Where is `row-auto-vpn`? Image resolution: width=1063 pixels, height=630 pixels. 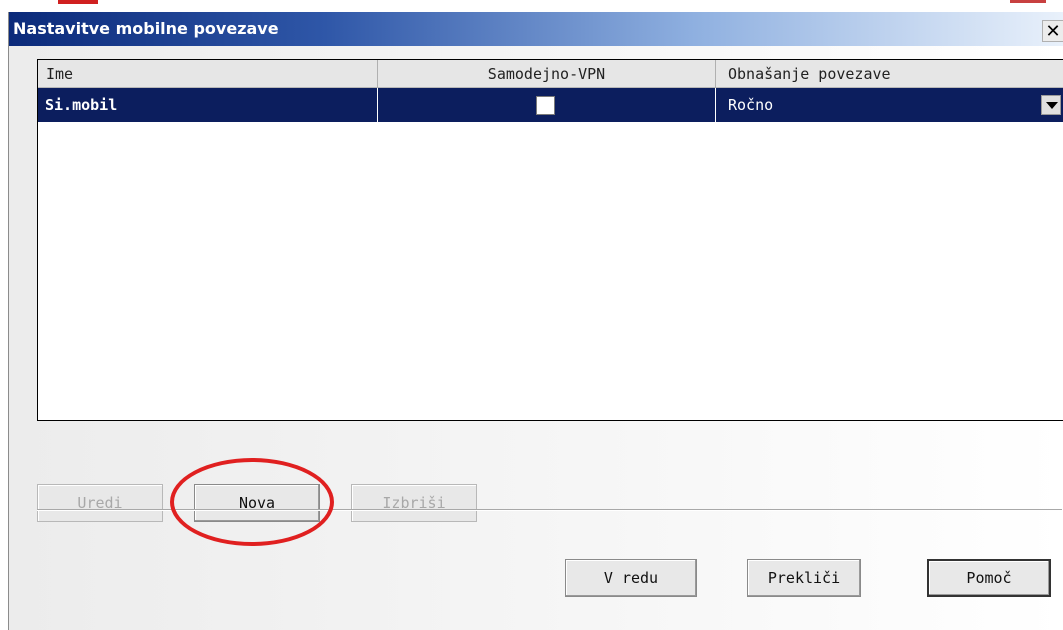
row-auto-vpn is located at coordinates (547, 105).